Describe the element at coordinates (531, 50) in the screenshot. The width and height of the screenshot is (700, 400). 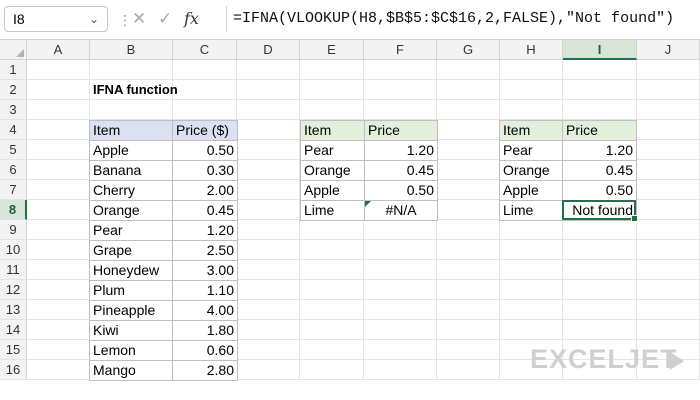
I see `column-header-h: H` at that location.